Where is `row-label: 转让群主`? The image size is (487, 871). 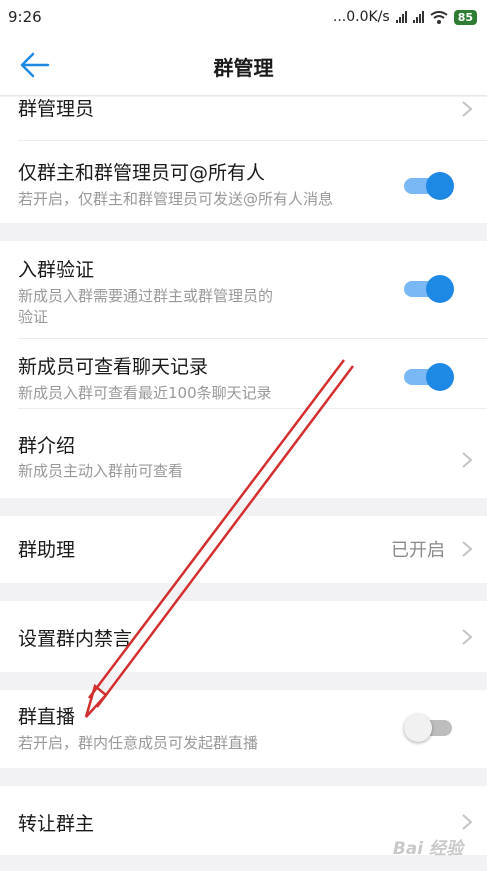
row-label: 转让群主 is located at coordinates (56, 824).